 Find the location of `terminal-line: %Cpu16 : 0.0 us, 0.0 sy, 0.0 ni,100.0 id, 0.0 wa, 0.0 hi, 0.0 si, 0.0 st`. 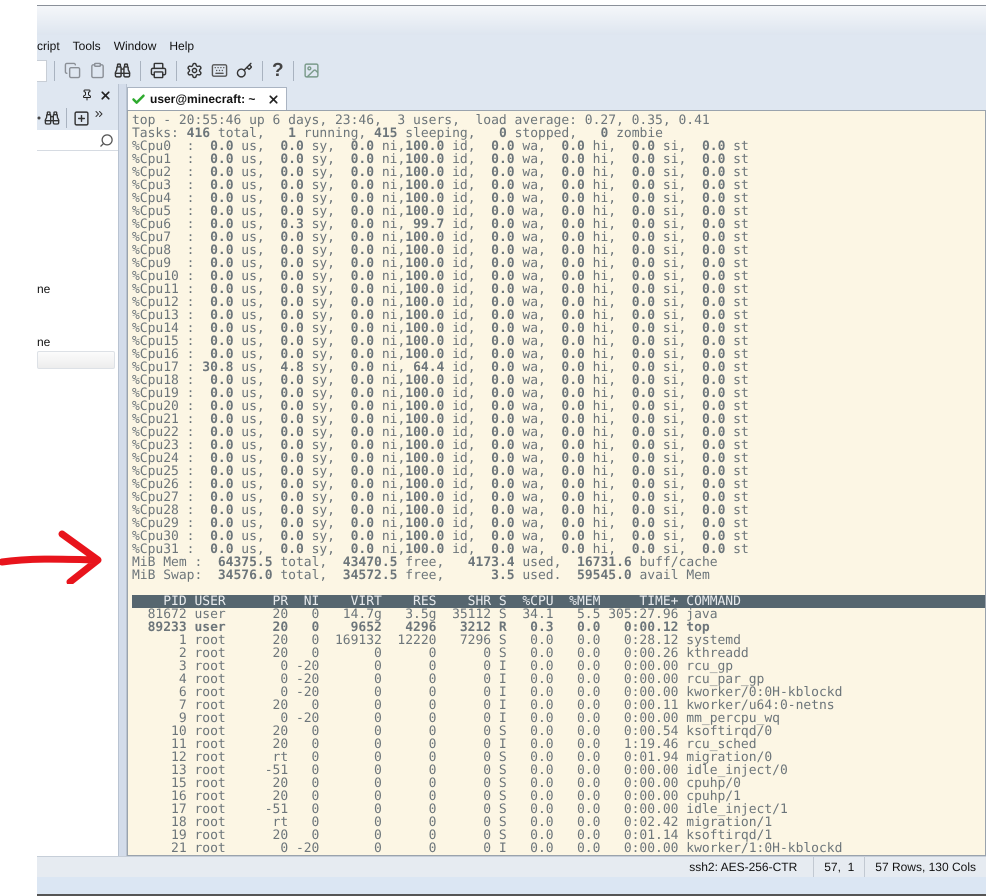

terminal-line: %Cpu16 : 0.0 us, 0.0 sy, 0.0 ni,100.0 id, 0.0 wa, 0.0 hi, 0.0 si, 0.0 st is located at coordinates (440, 354).